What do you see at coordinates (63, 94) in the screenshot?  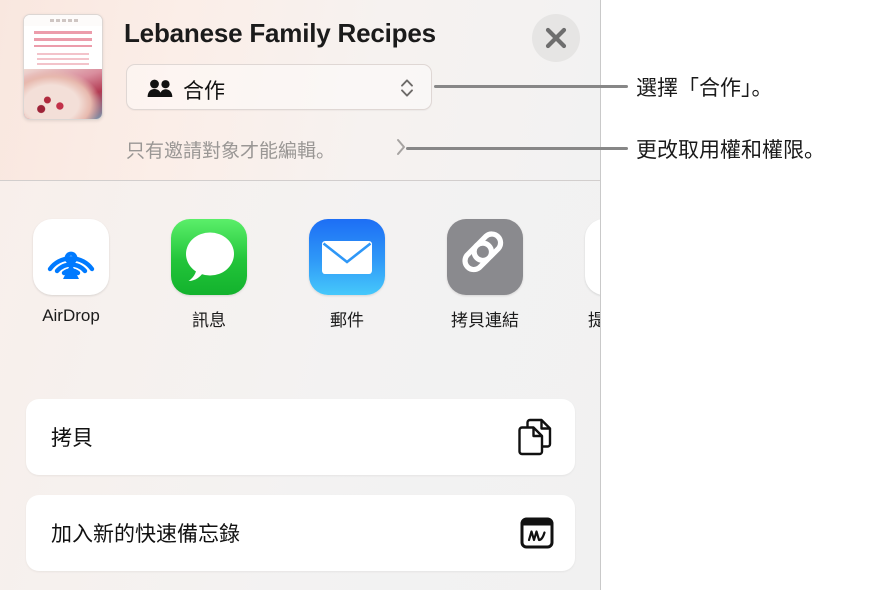 I see `thumbnail-photo` at bounding box center [63, 94].